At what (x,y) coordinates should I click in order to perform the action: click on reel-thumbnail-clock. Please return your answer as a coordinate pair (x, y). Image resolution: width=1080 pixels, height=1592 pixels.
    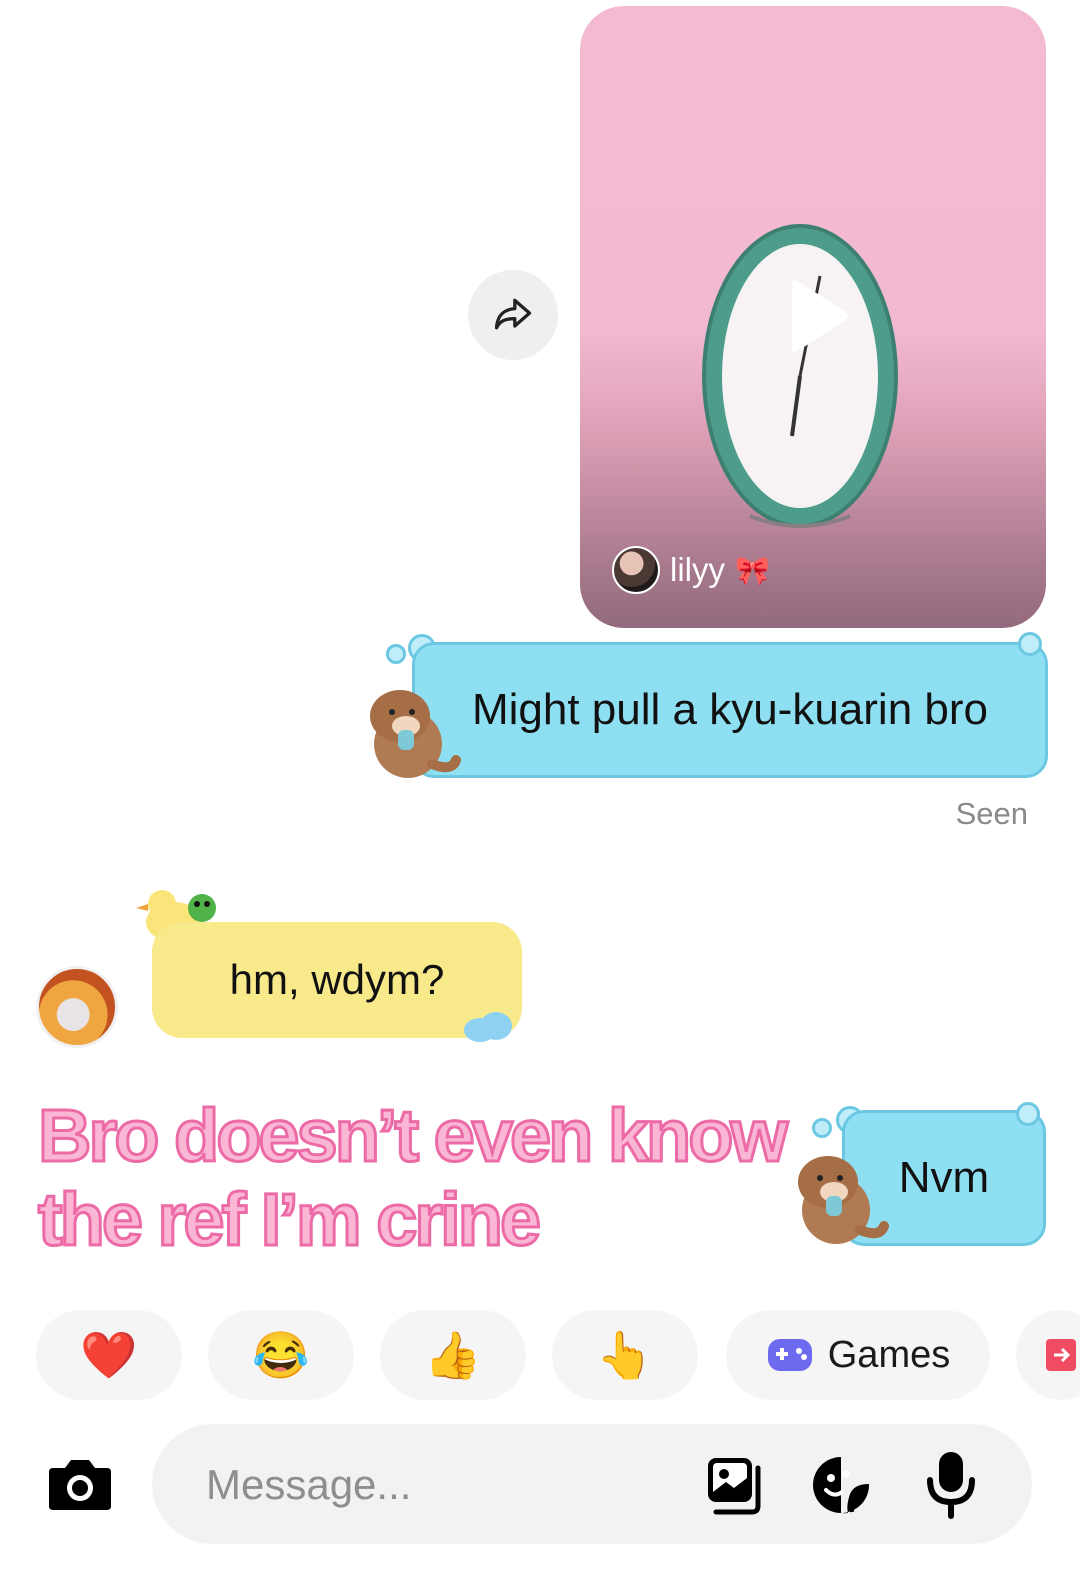
    Looking at the image, I should click on (800, 376).